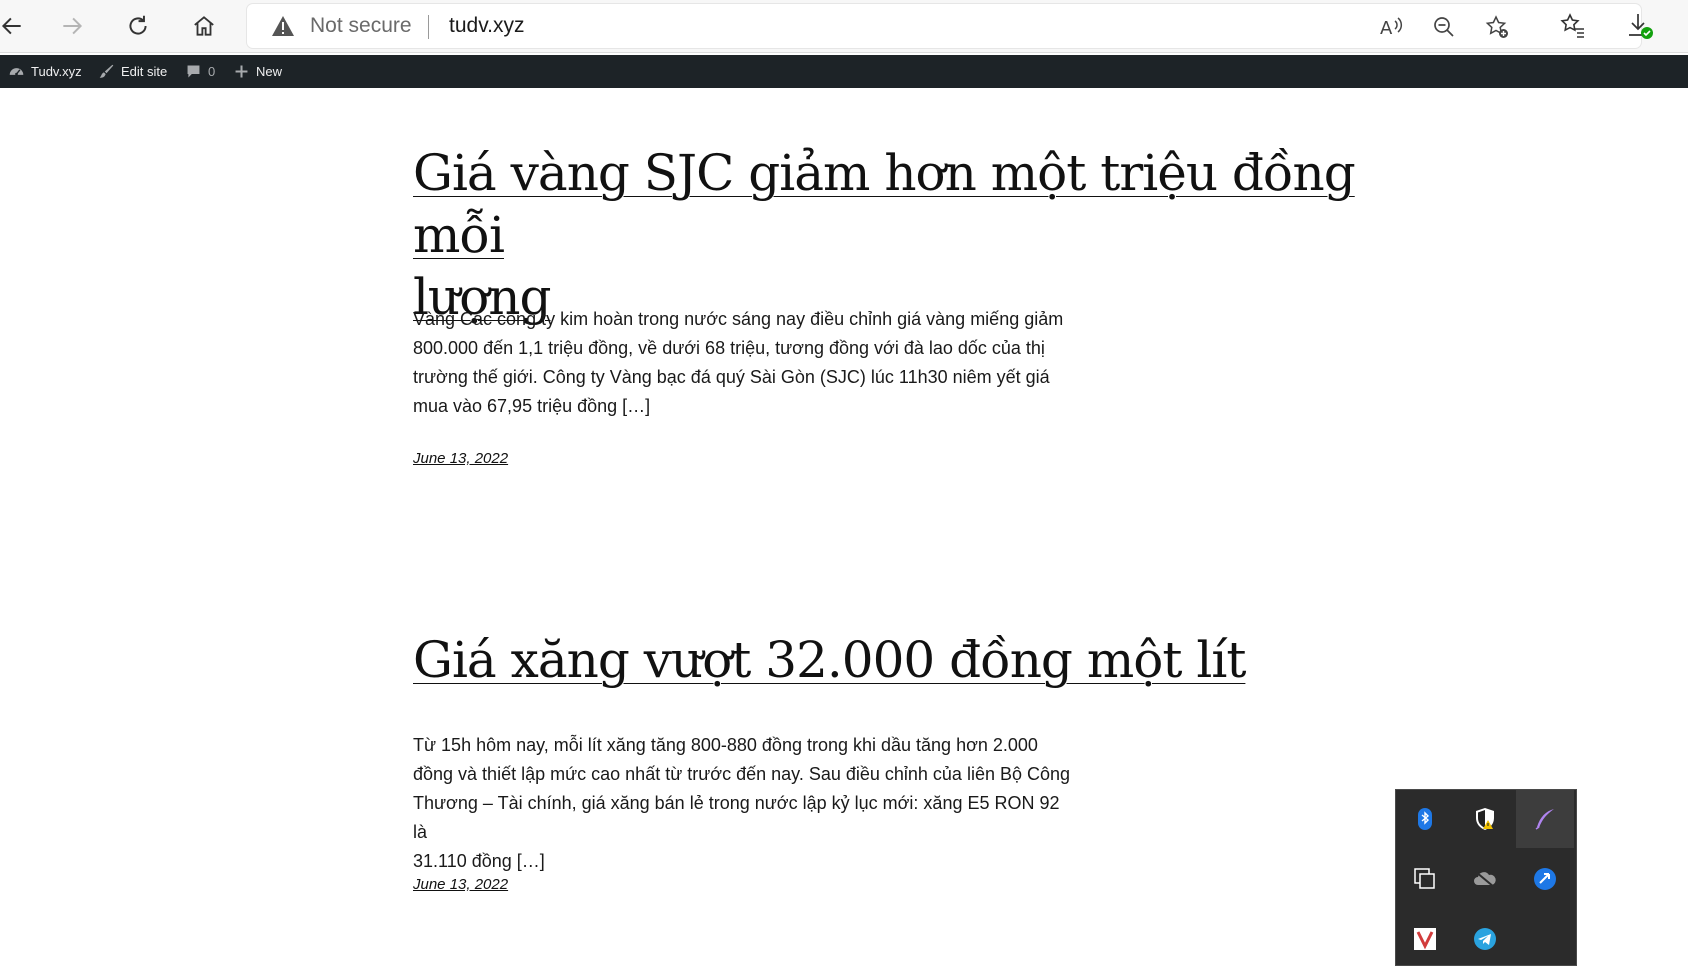  What do you see at coordinates (106, 71) in the screenshot?
I see `brush-icon` at bounding box center [106, 71].